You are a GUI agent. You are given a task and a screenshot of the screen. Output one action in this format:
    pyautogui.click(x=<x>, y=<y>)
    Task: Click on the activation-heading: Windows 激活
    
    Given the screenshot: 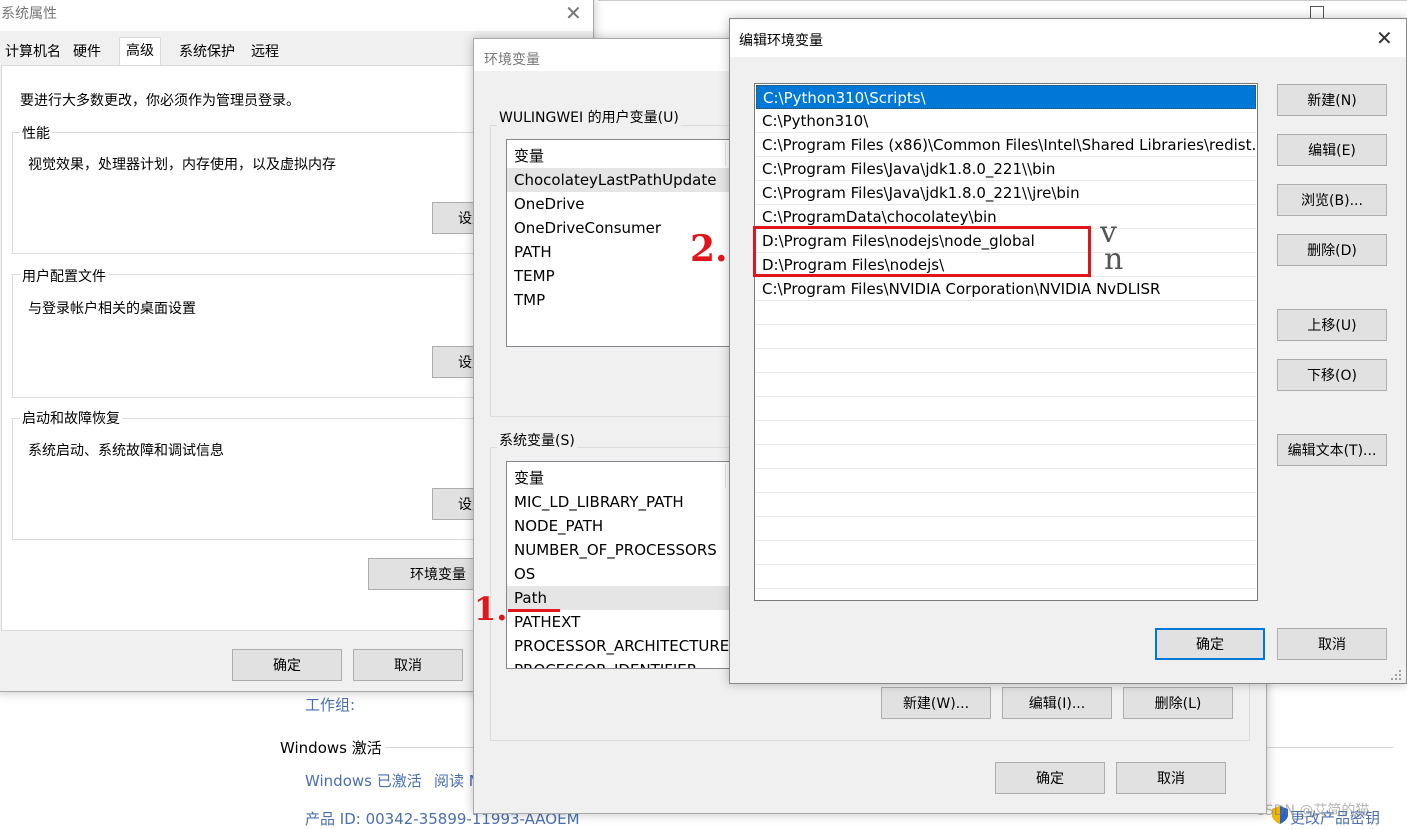 What is the action you would take?
    pyautogui.click(x=331, y=748)
    